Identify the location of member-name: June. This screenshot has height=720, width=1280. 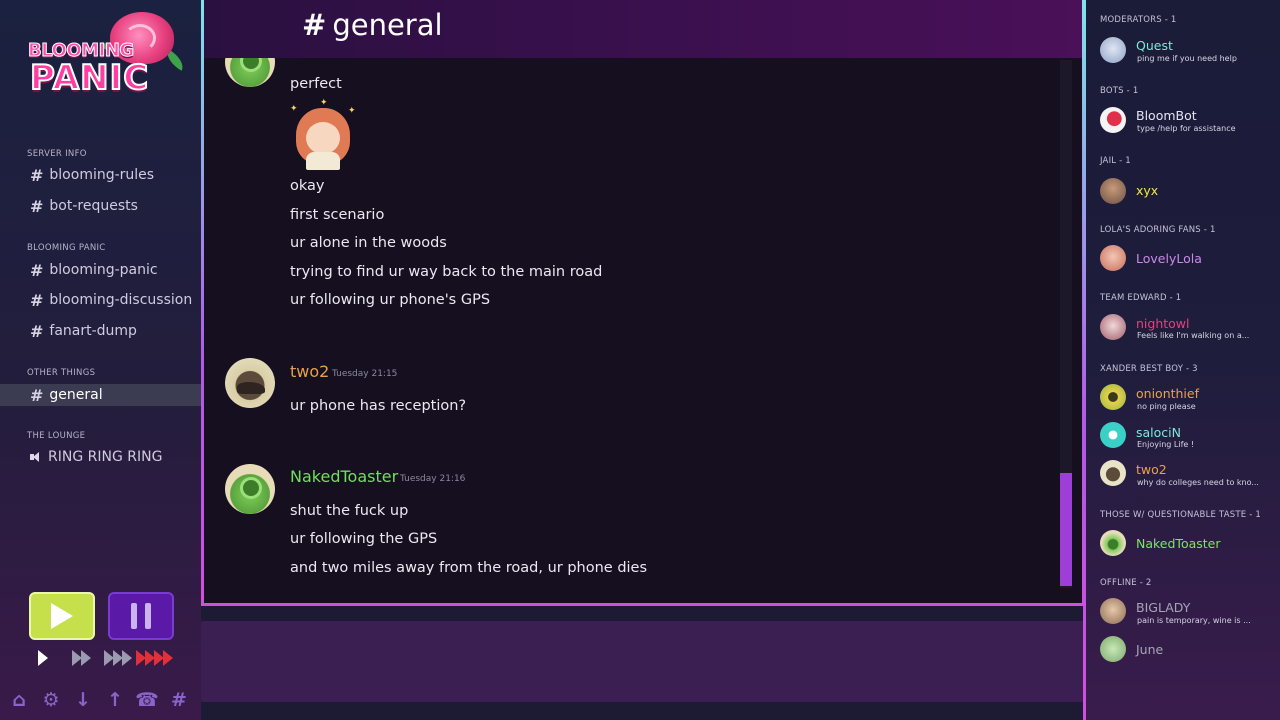
(1149, 649).